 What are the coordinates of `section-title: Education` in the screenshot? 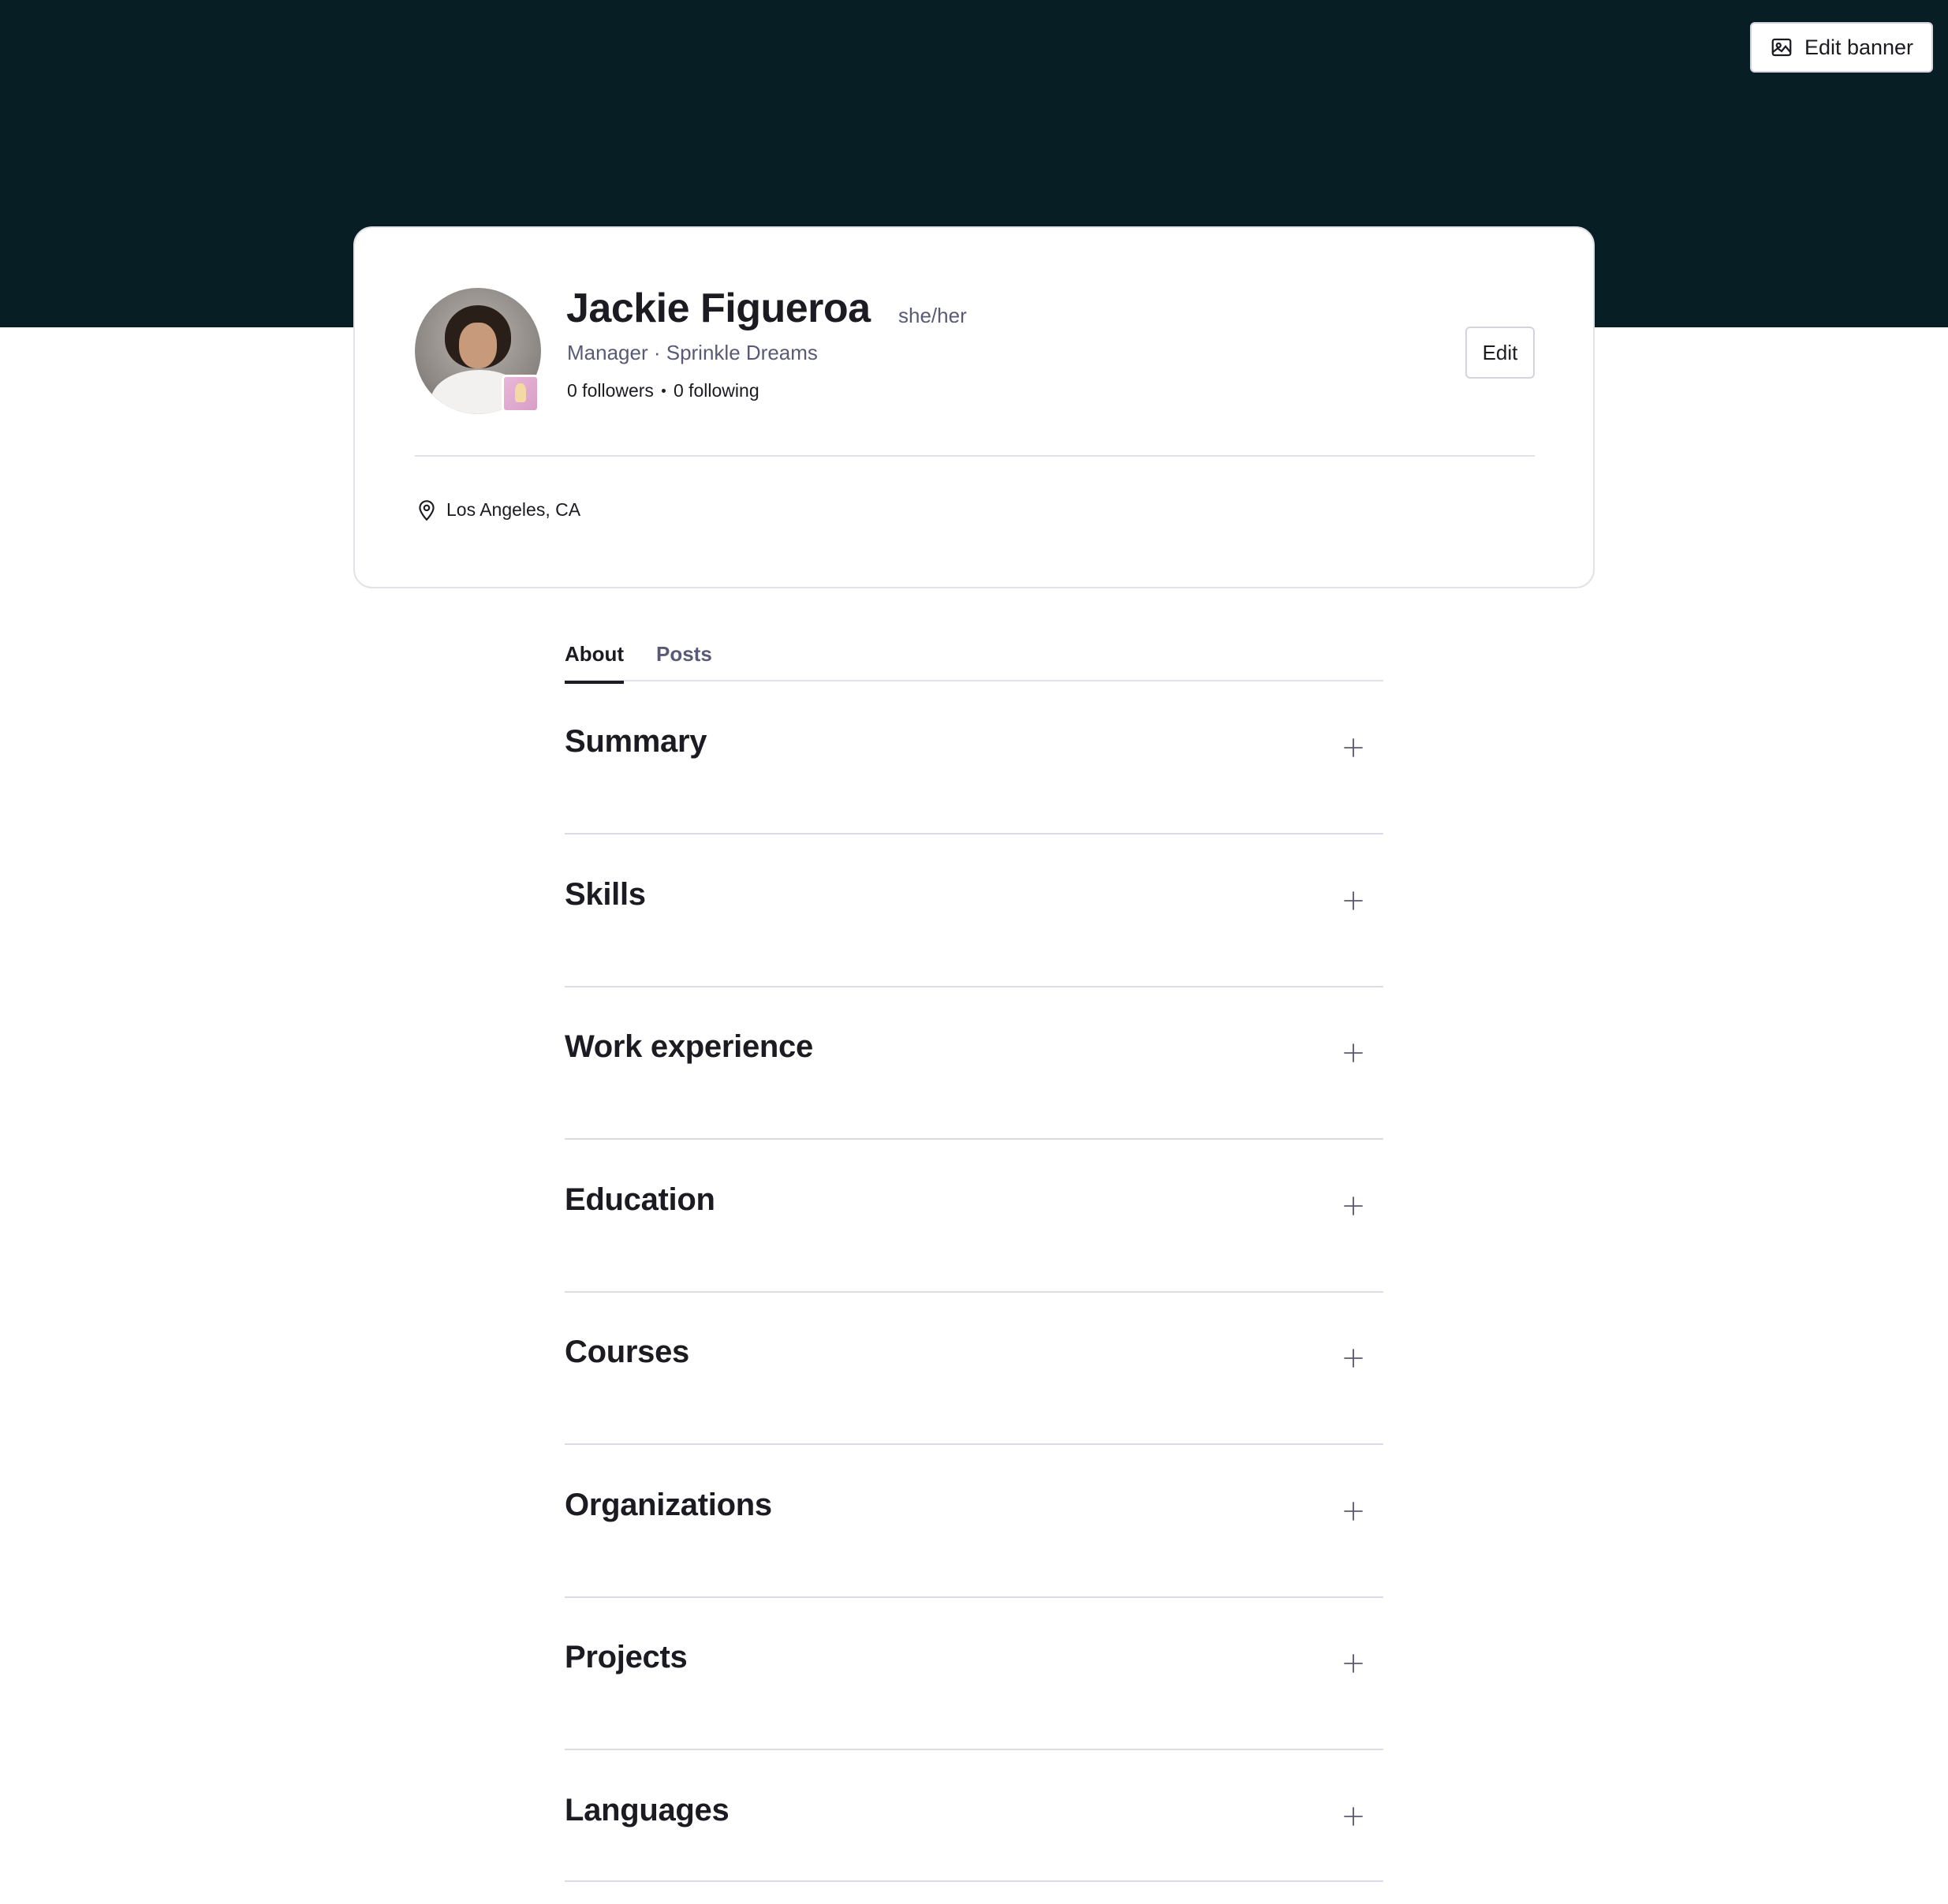 It's located at (640, 1199).